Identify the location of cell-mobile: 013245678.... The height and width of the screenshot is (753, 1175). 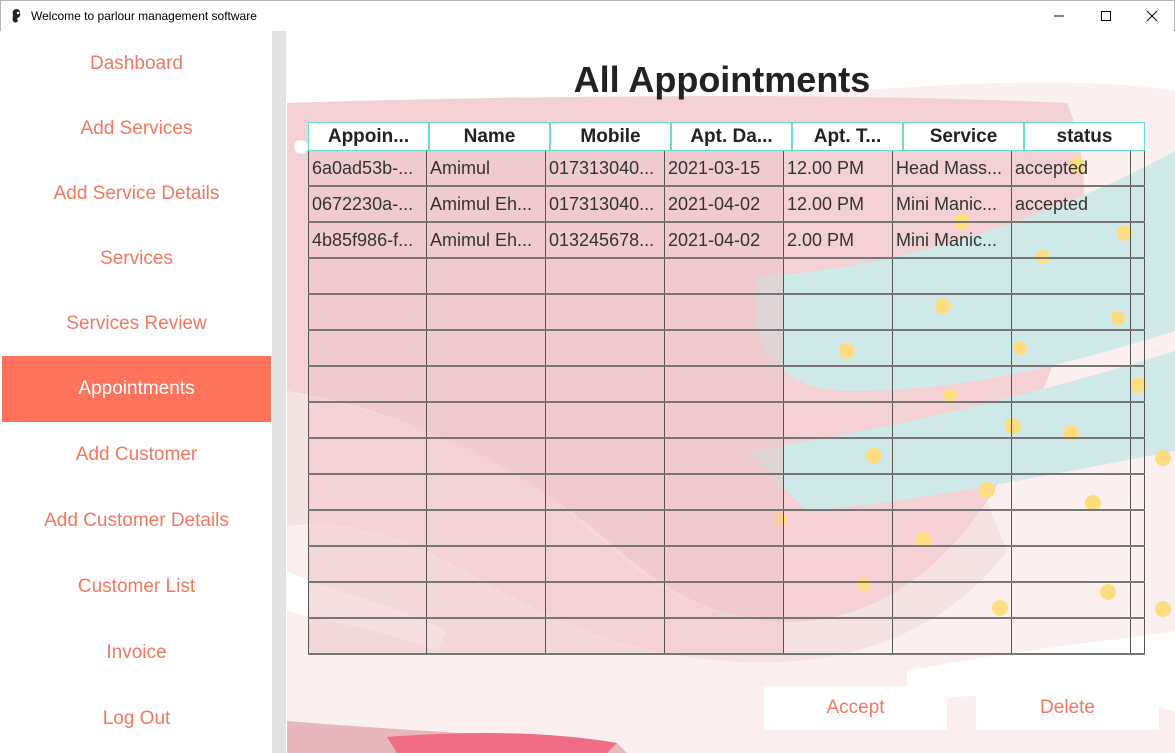
(605, 240).